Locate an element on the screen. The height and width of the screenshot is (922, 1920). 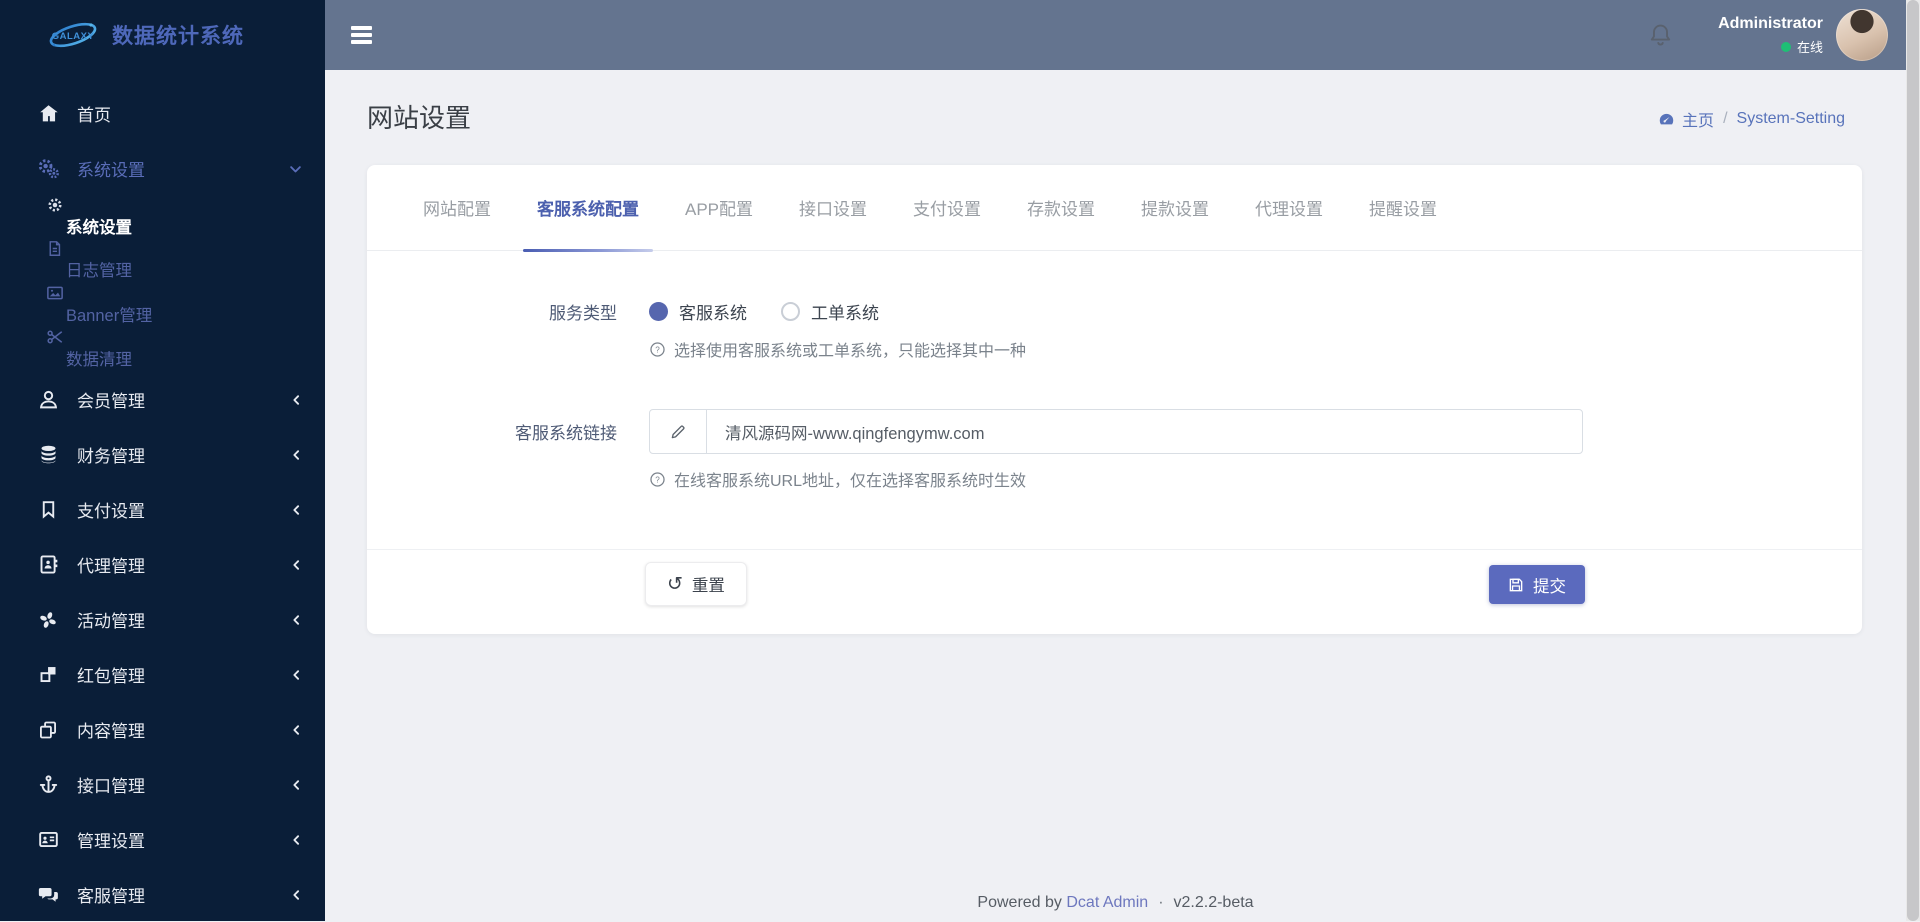
radio-customer-service-system: 客服系统 is located at coordinates (698, 311).